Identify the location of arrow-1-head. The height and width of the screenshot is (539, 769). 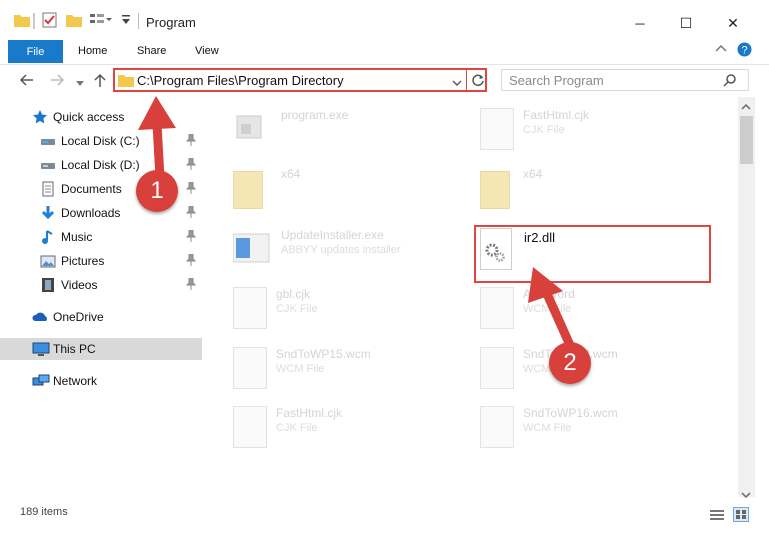
(157, 113).